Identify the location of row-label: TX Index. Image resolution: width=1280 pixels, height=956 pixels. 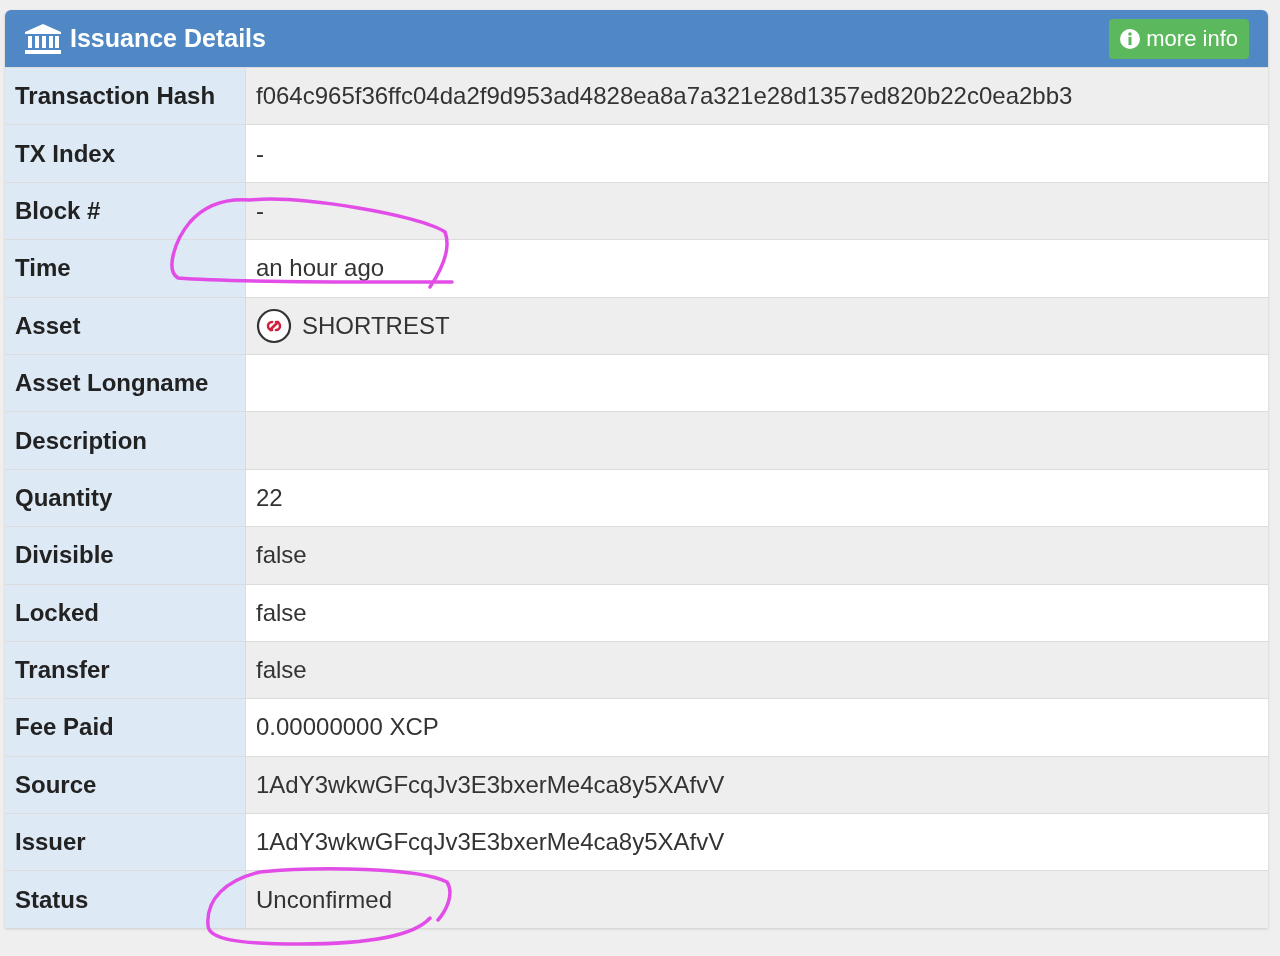
(125, 153).